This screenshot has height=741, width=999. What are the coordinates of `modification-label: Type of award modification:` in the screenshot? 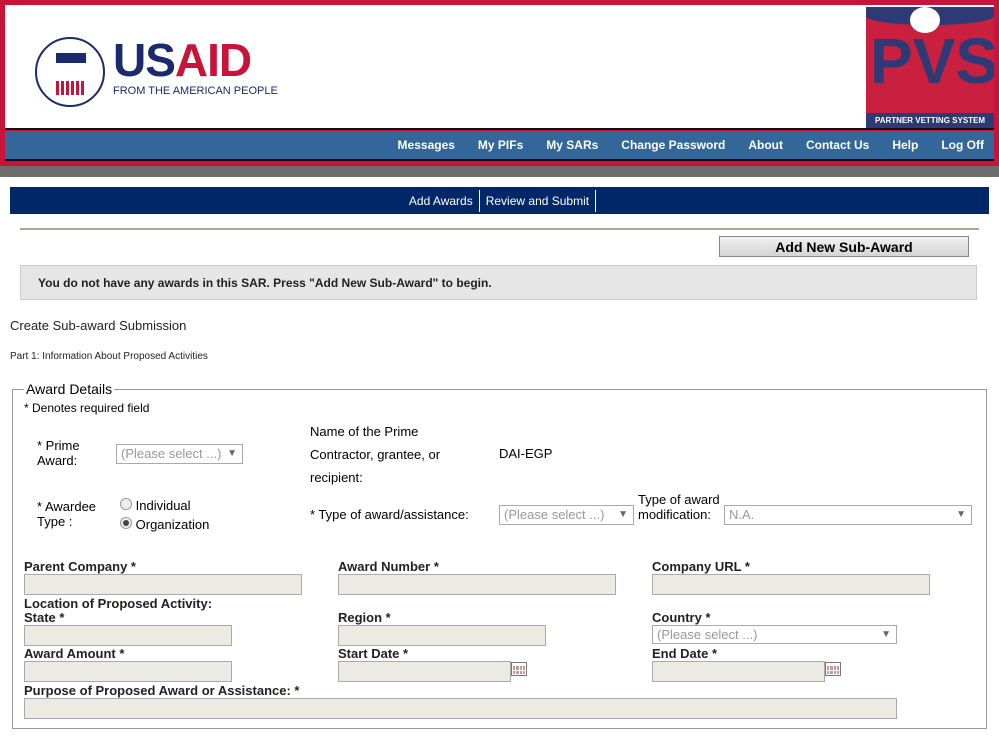 It's located at (679, 507).